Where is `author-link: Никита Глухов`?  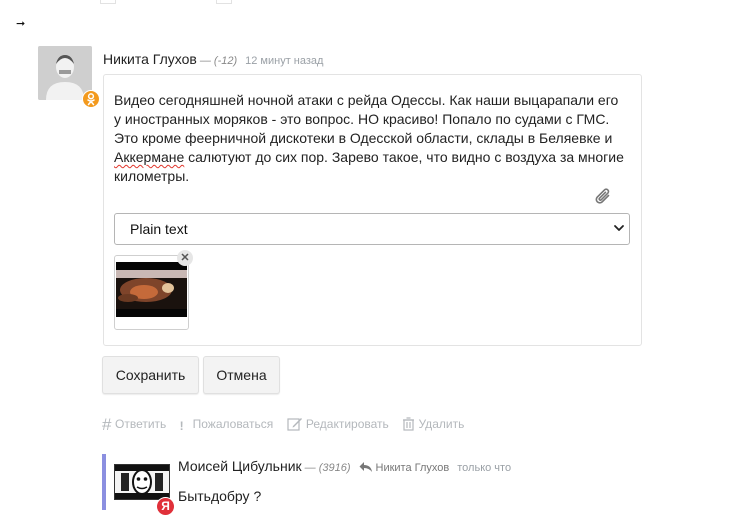 author-link: Никита Глухов is located at coordinates (150, 59).